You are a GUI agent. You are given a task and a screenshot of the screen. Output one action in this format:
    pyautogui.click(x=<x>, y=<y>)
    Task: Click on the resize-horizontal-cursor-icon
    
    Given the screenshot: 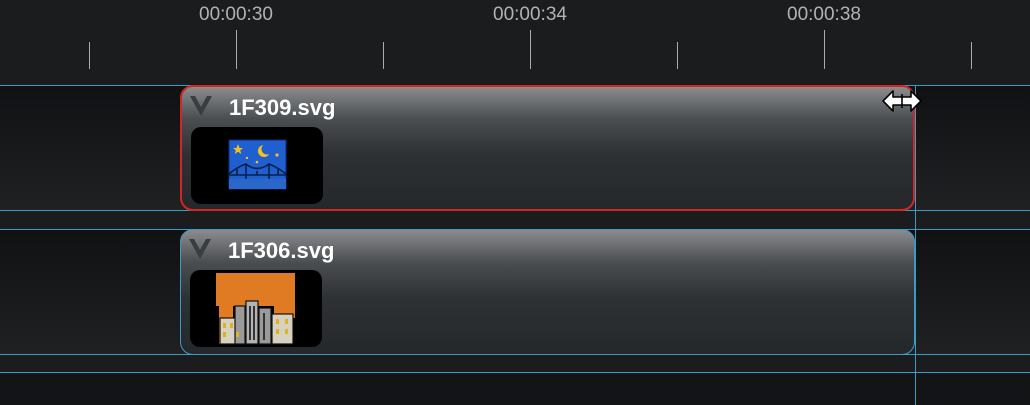 What is the action you would take?
    pyautogui.click(x=902, y=101)
    